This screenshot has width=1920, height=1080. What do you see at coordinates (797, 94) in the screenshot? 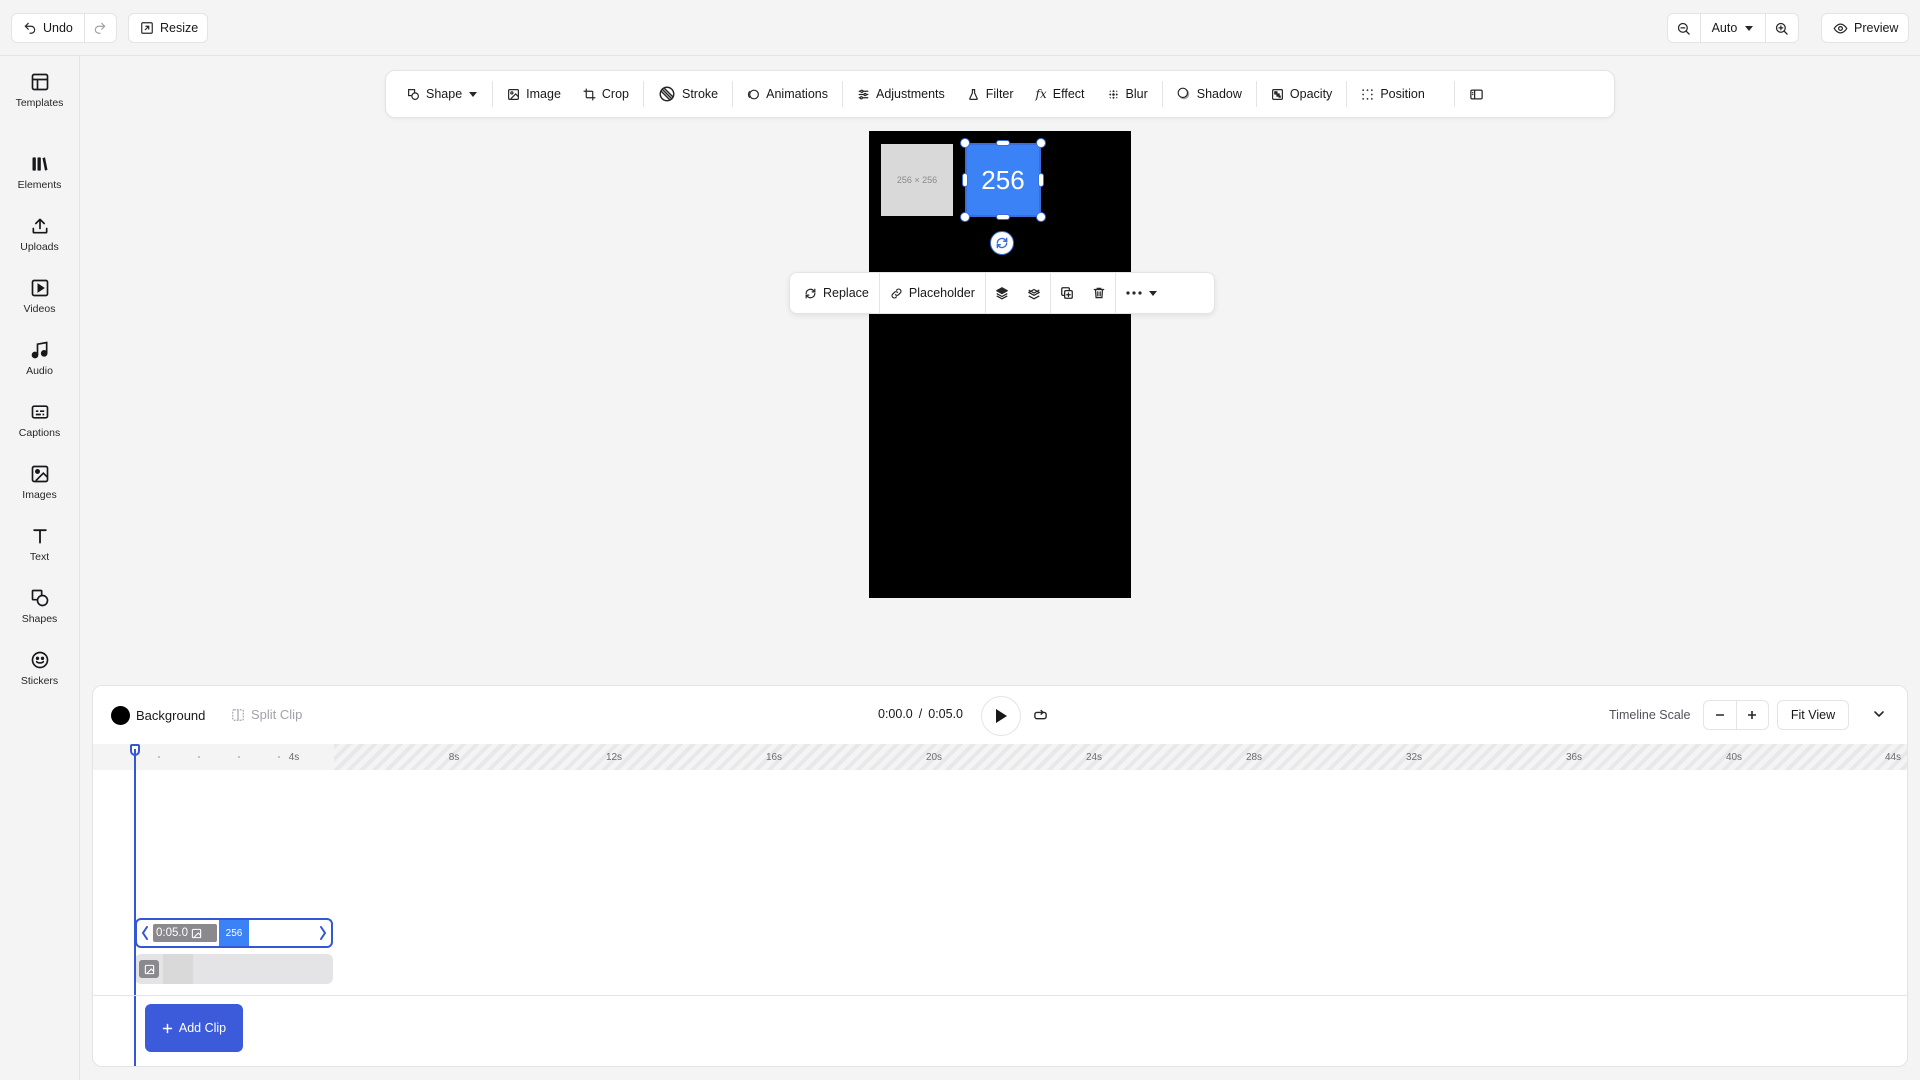
I see `animations-label: Animations` at bounding box center [797, 94].